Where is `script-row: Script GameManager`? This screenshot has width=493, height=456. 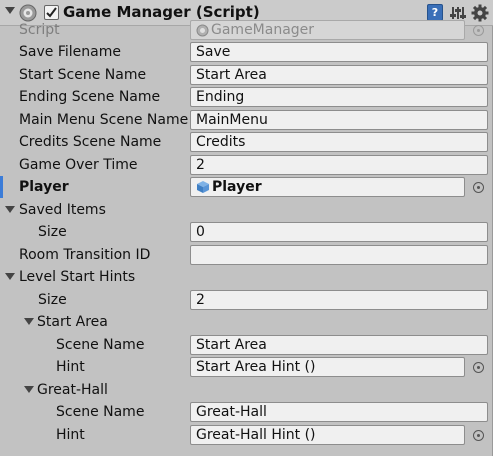 script-row: Script GameManager is located at coordinates (246, 30).